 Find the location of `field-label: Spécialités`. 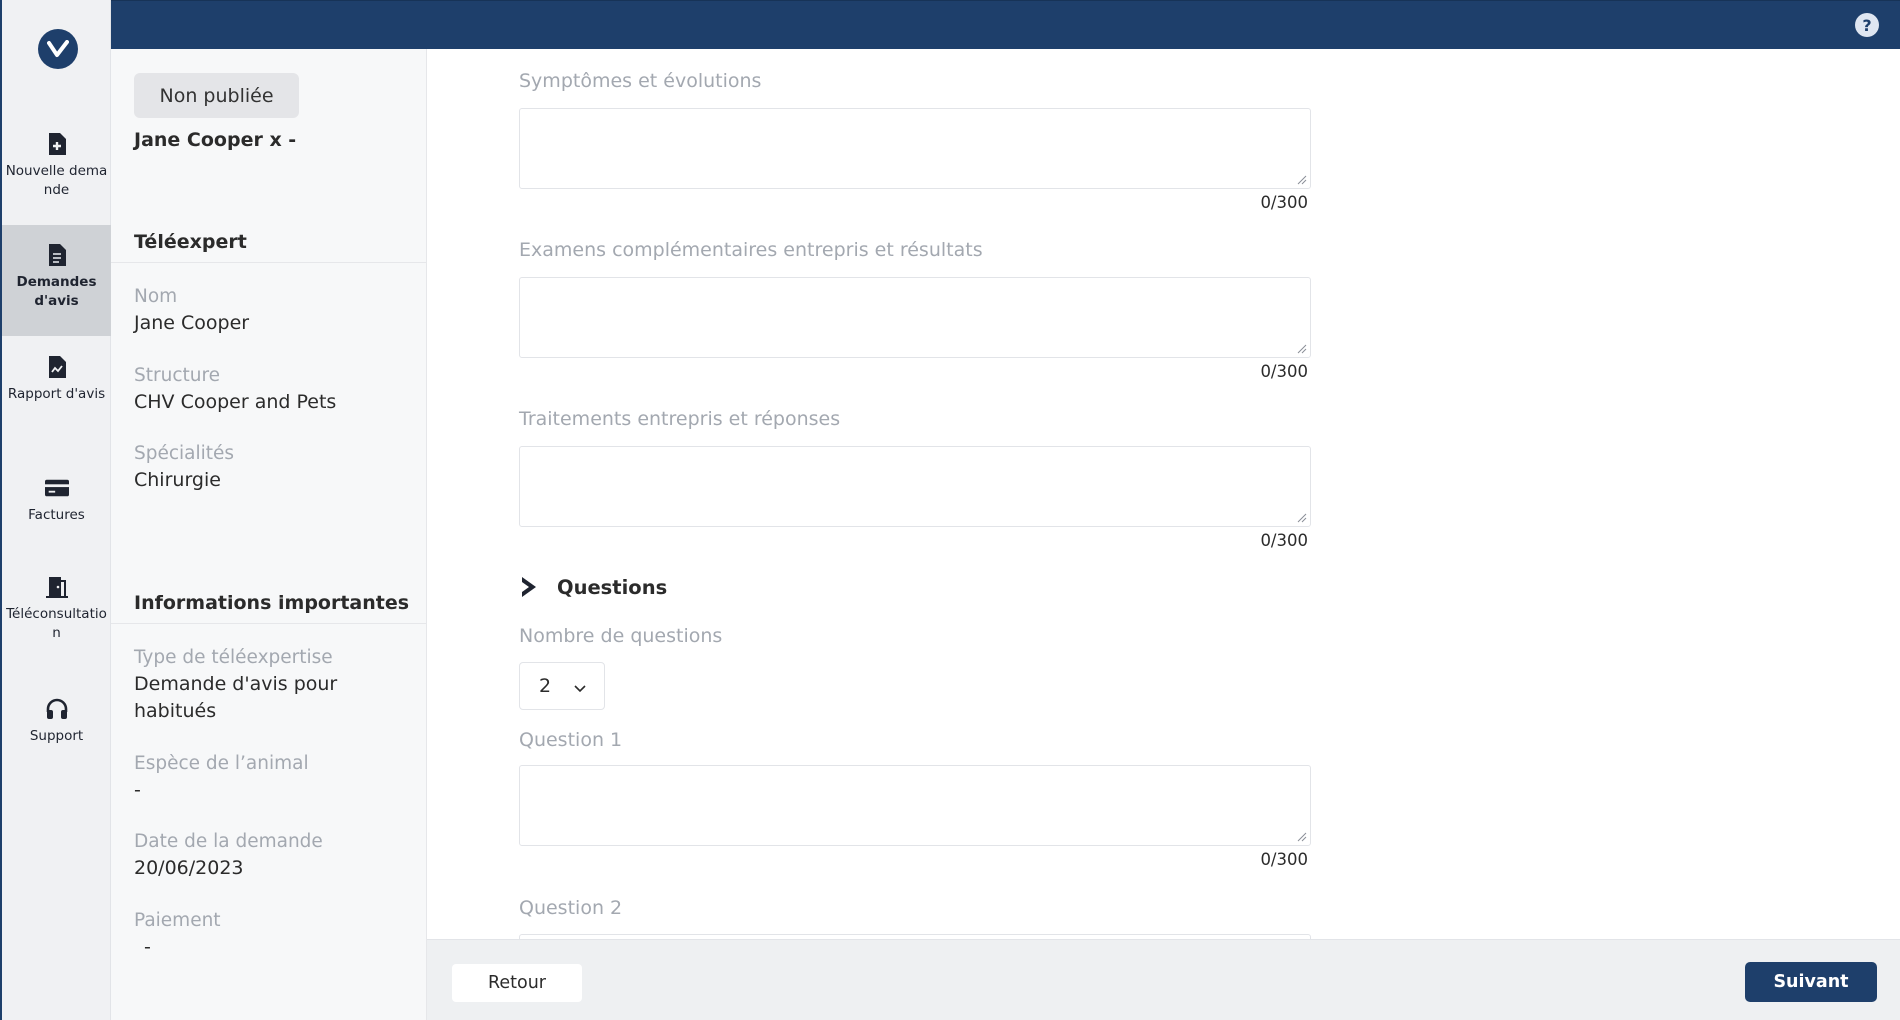

field-label: Spécialités is located at coordinates (184, 453).